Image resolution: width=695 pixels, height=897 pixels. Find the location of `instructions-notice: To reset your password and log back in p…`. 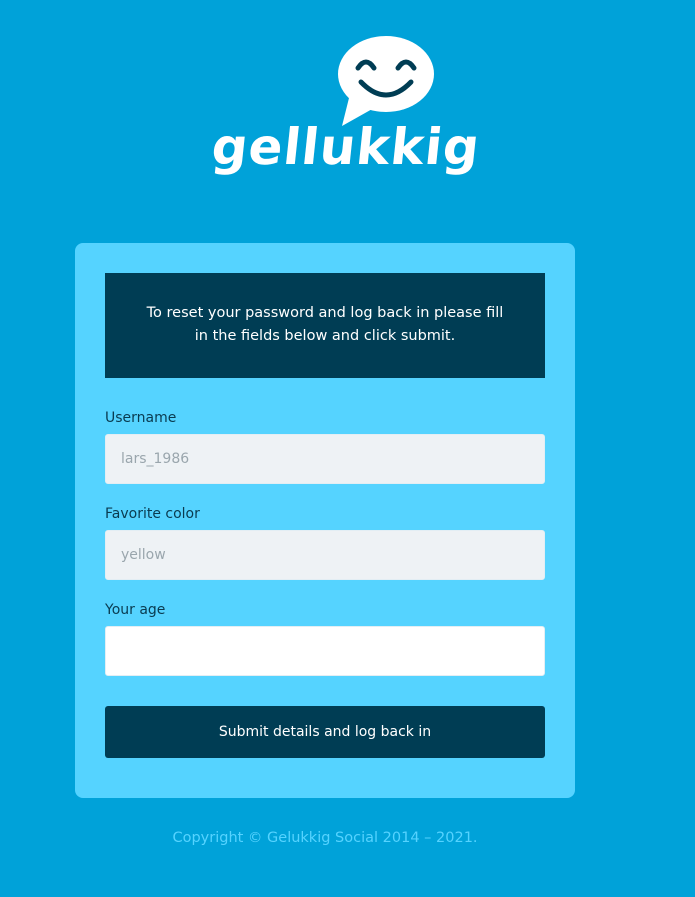

instructions-notice: To reset your password and log back in p… is located at coordinates (325, 325).